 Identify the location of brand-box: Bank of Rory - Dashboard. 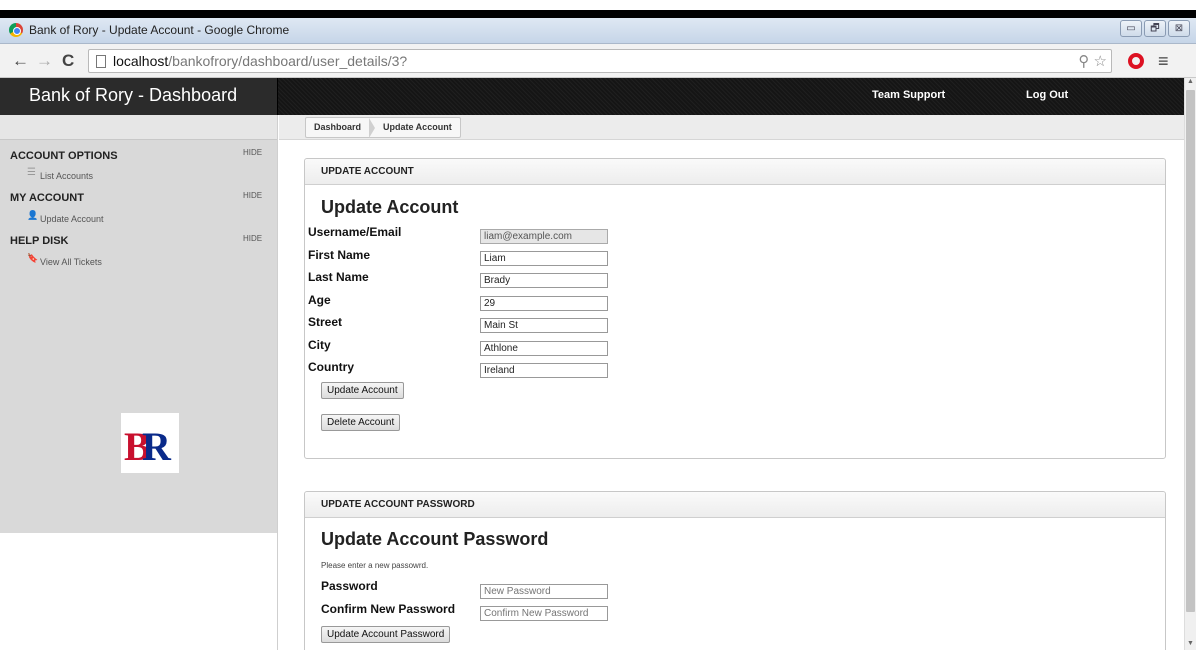
(139, 96).